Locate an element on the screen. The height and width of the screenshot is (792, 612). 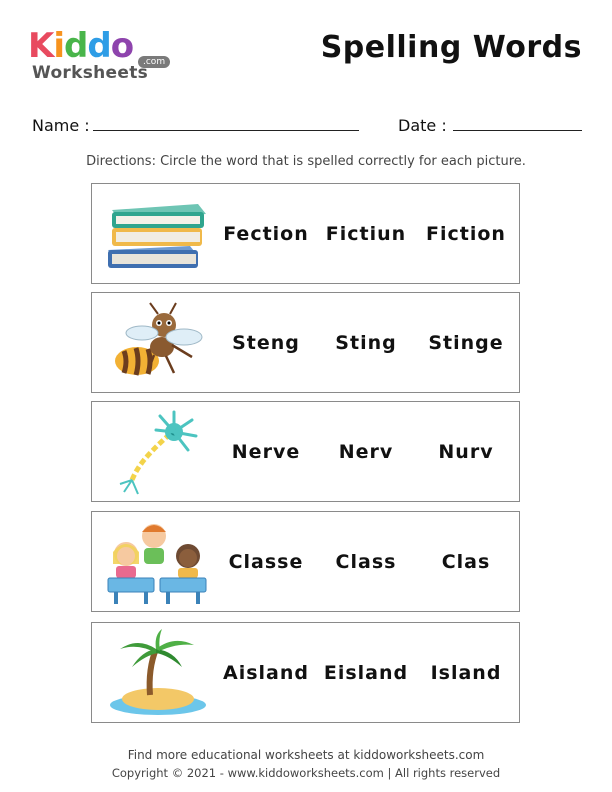
brand-subtitle: Worksheets is located at coordinates (90, 73).